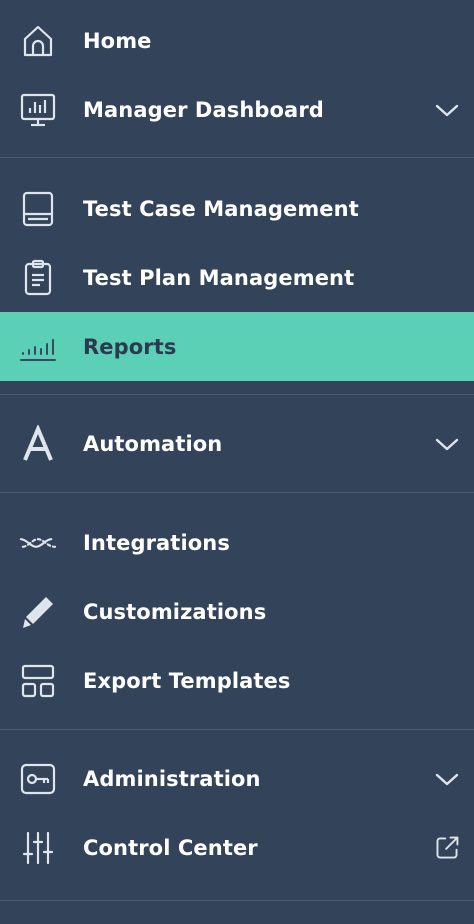  I want to click on sidebar-item-control-center: Control Center, so click(237, 847).